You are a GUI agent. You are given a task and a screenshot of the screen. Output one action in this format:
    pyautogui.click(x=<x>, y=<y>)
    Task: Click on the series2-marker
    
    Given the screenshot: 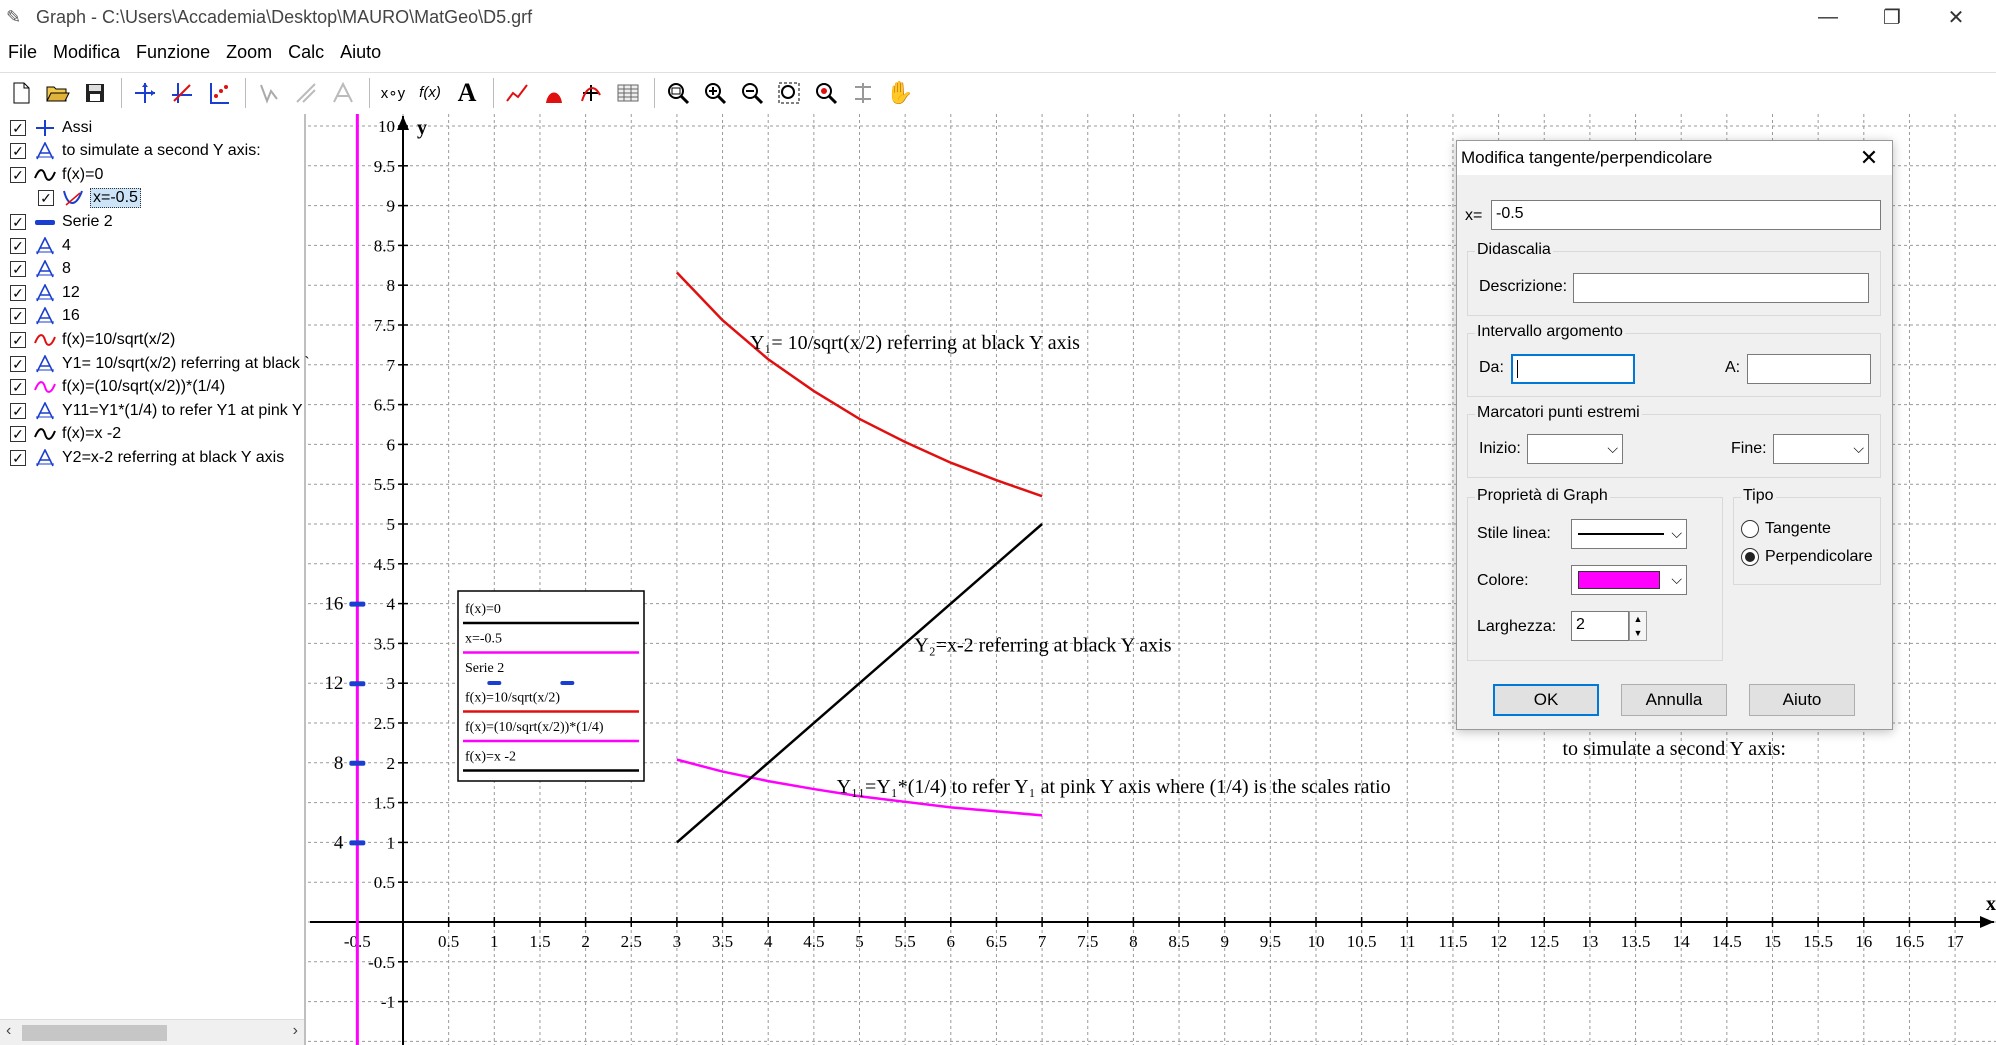 What is the action you would take?
    pyautogui.click(x=357, y=843)
    